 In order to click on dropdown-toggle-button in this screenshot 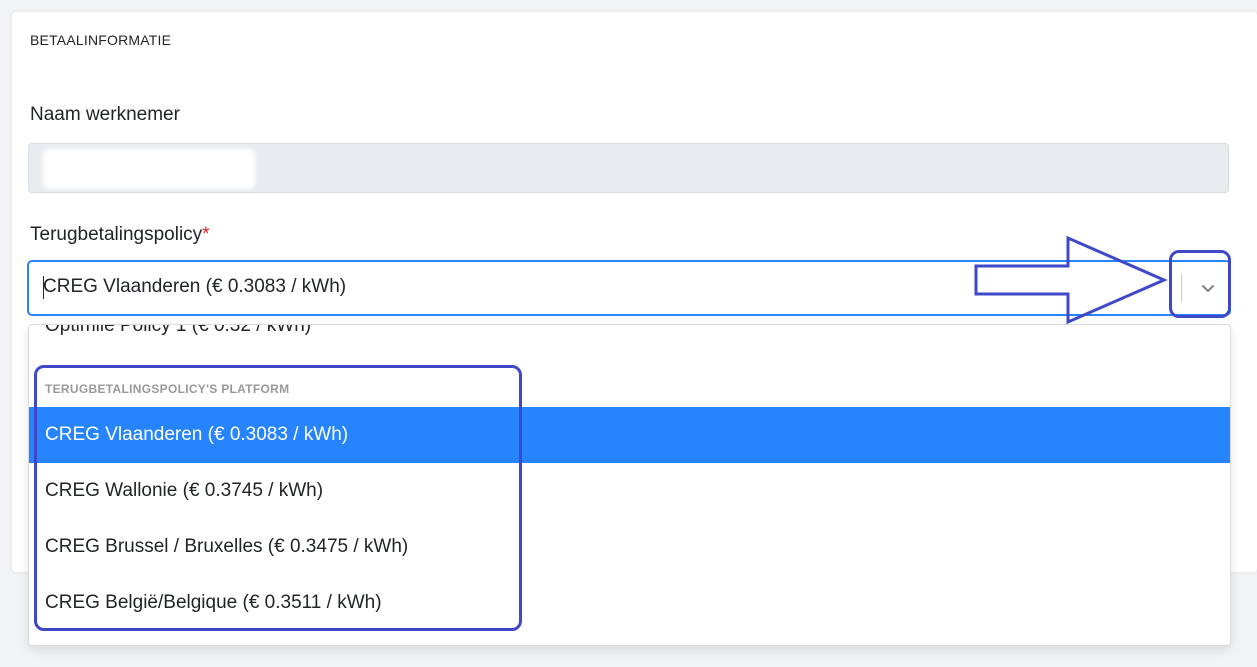, I will do `click(1208, 288)`.